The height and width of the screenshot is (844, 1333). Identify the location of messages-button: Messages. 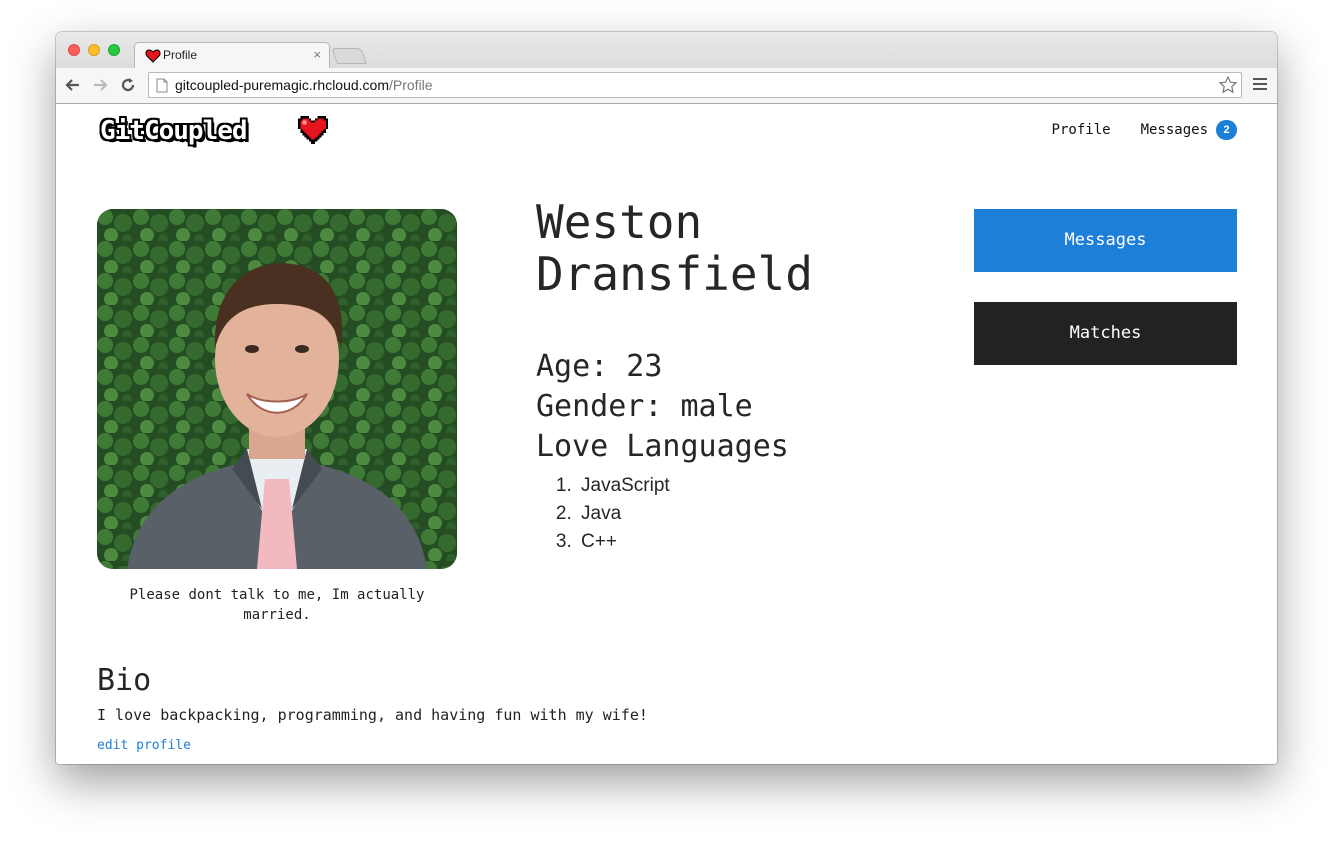
(1105, 240).